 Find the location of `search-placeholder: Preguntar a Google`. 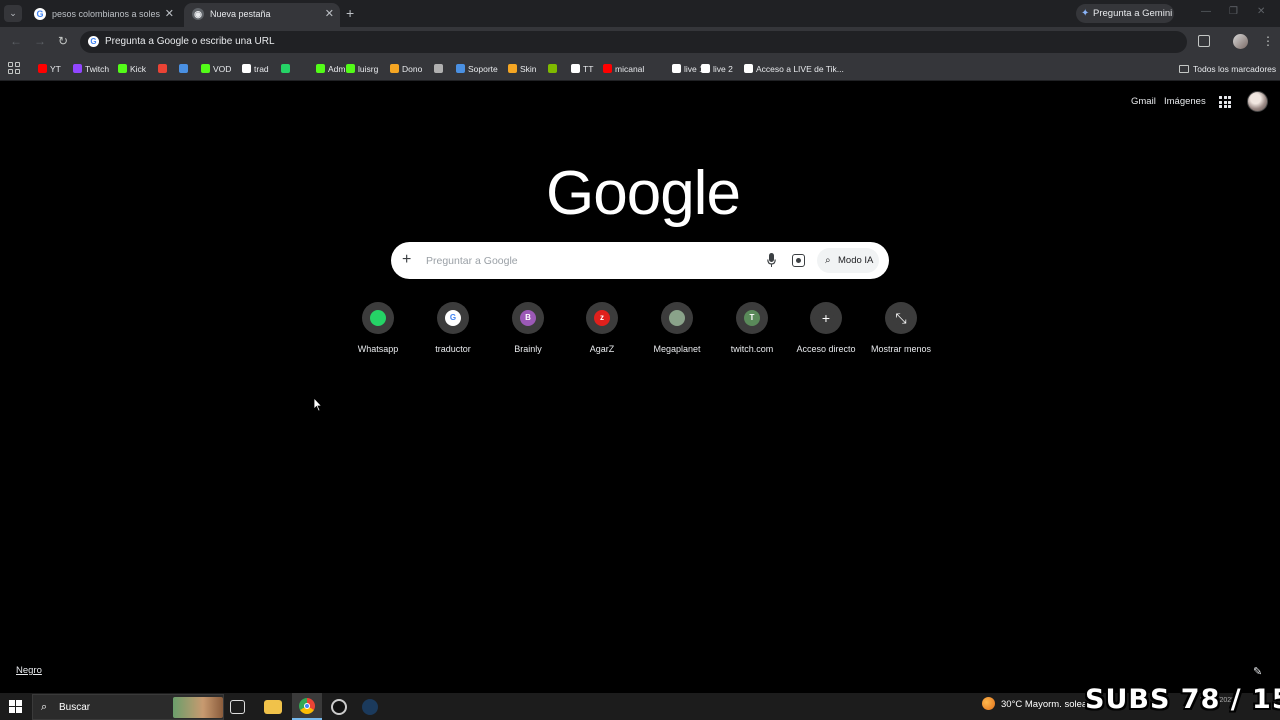

search-placeholder: Preguntar a Google is located at coordinates (472, 261).